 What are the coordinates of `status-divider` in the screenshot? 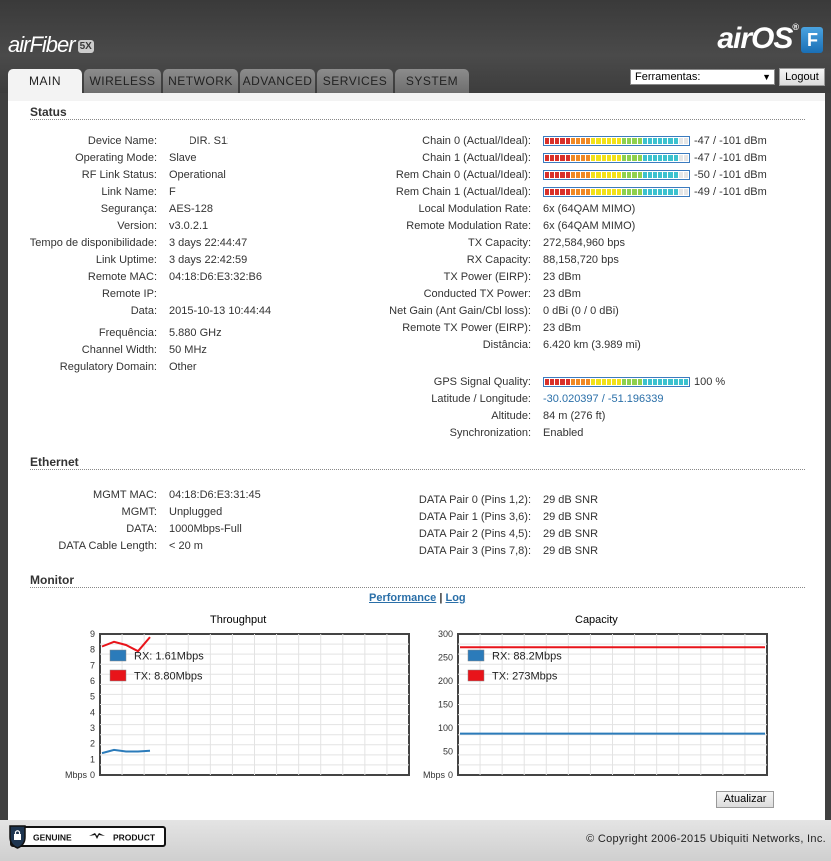 It's located at (417, 119).